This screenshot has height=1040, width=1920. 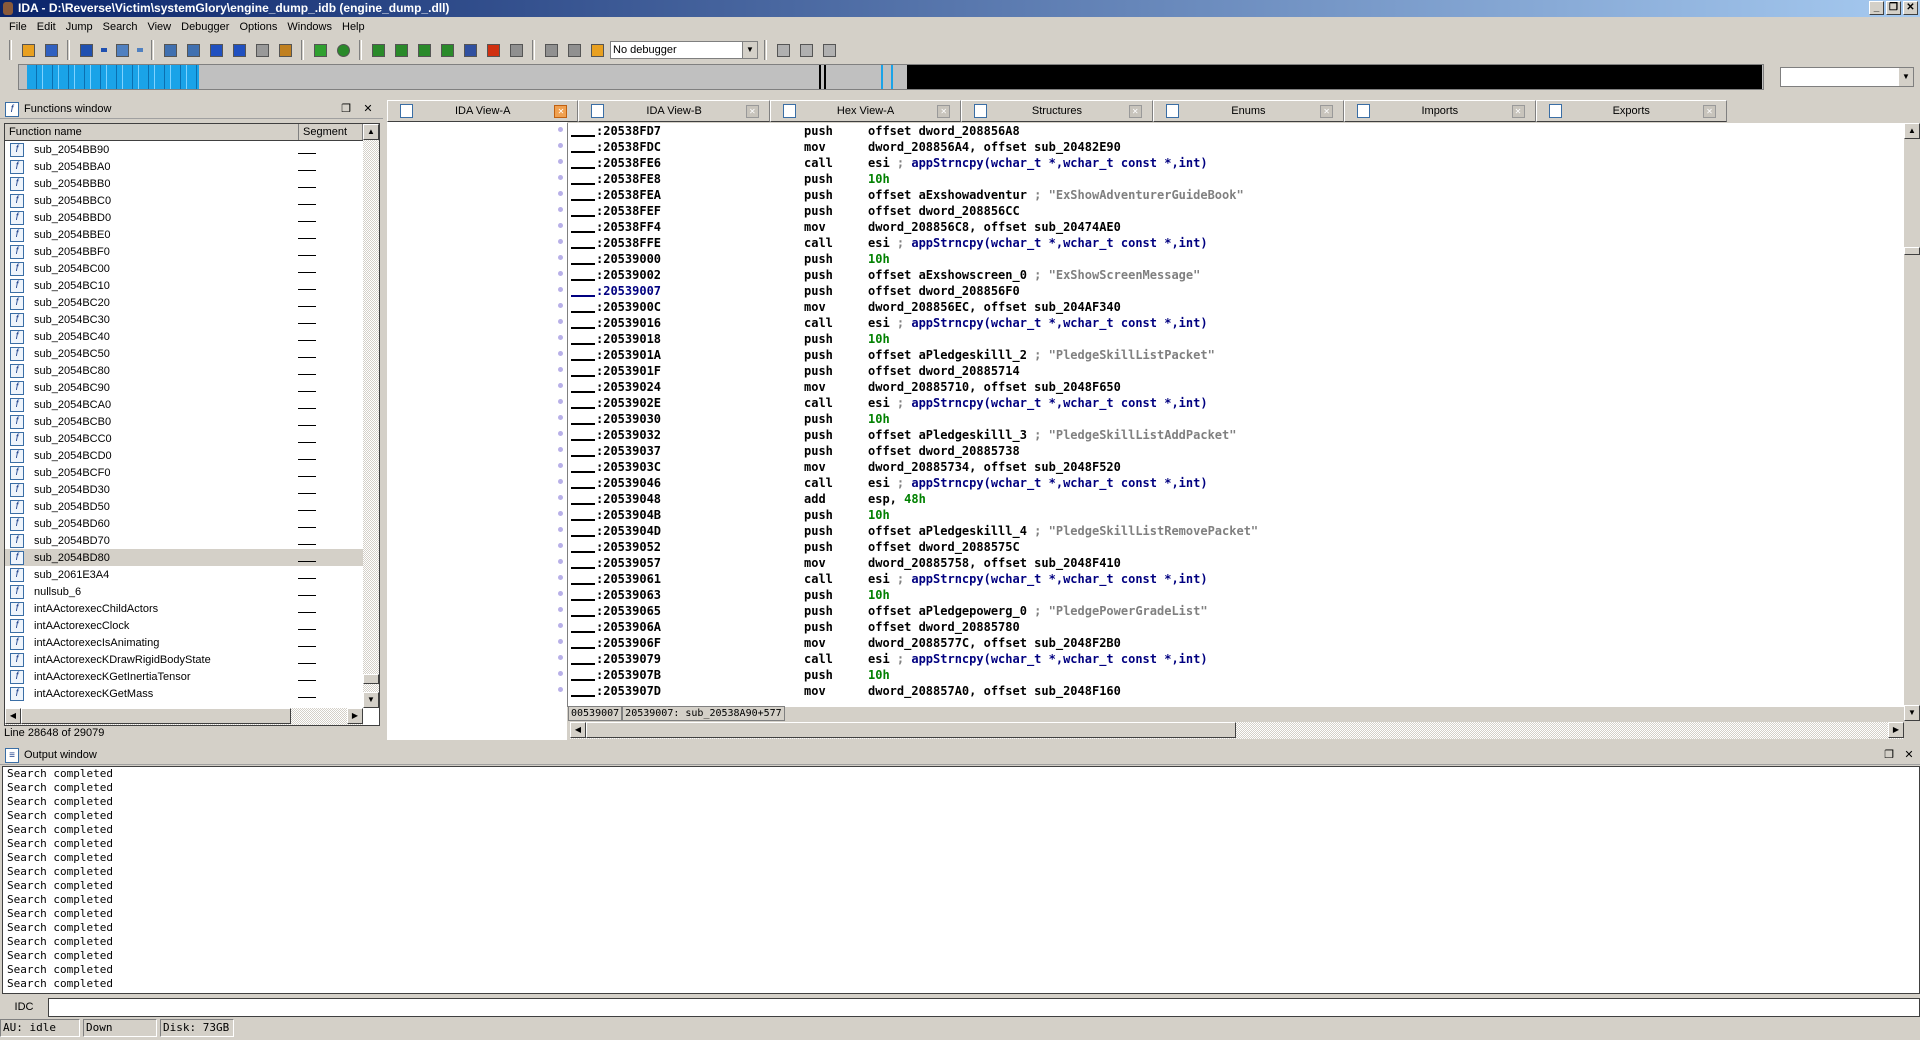 What do you see at coordinates (1236, 515) in the screenshot?
I see `disasm-line: :2053904B push 10h` at bounding box center [1236, 515].